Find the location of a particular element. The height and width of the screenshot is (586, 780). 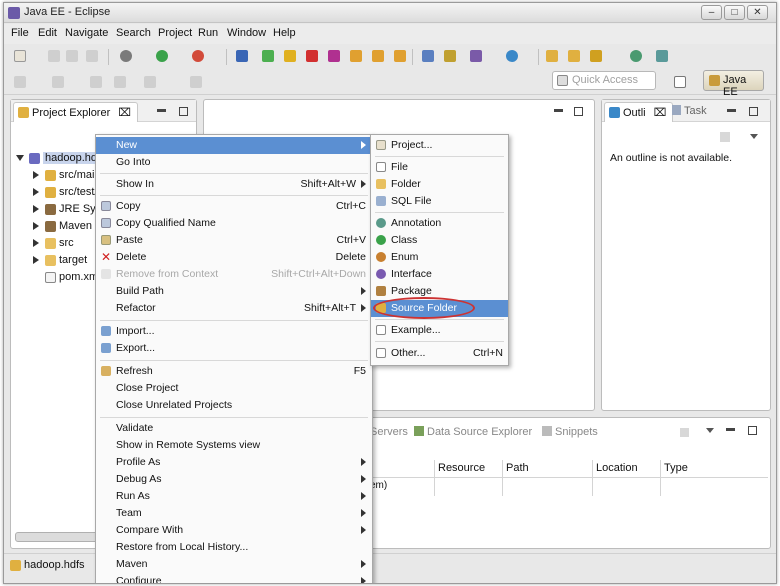

wand-icon is located at coordinates (242, 56).